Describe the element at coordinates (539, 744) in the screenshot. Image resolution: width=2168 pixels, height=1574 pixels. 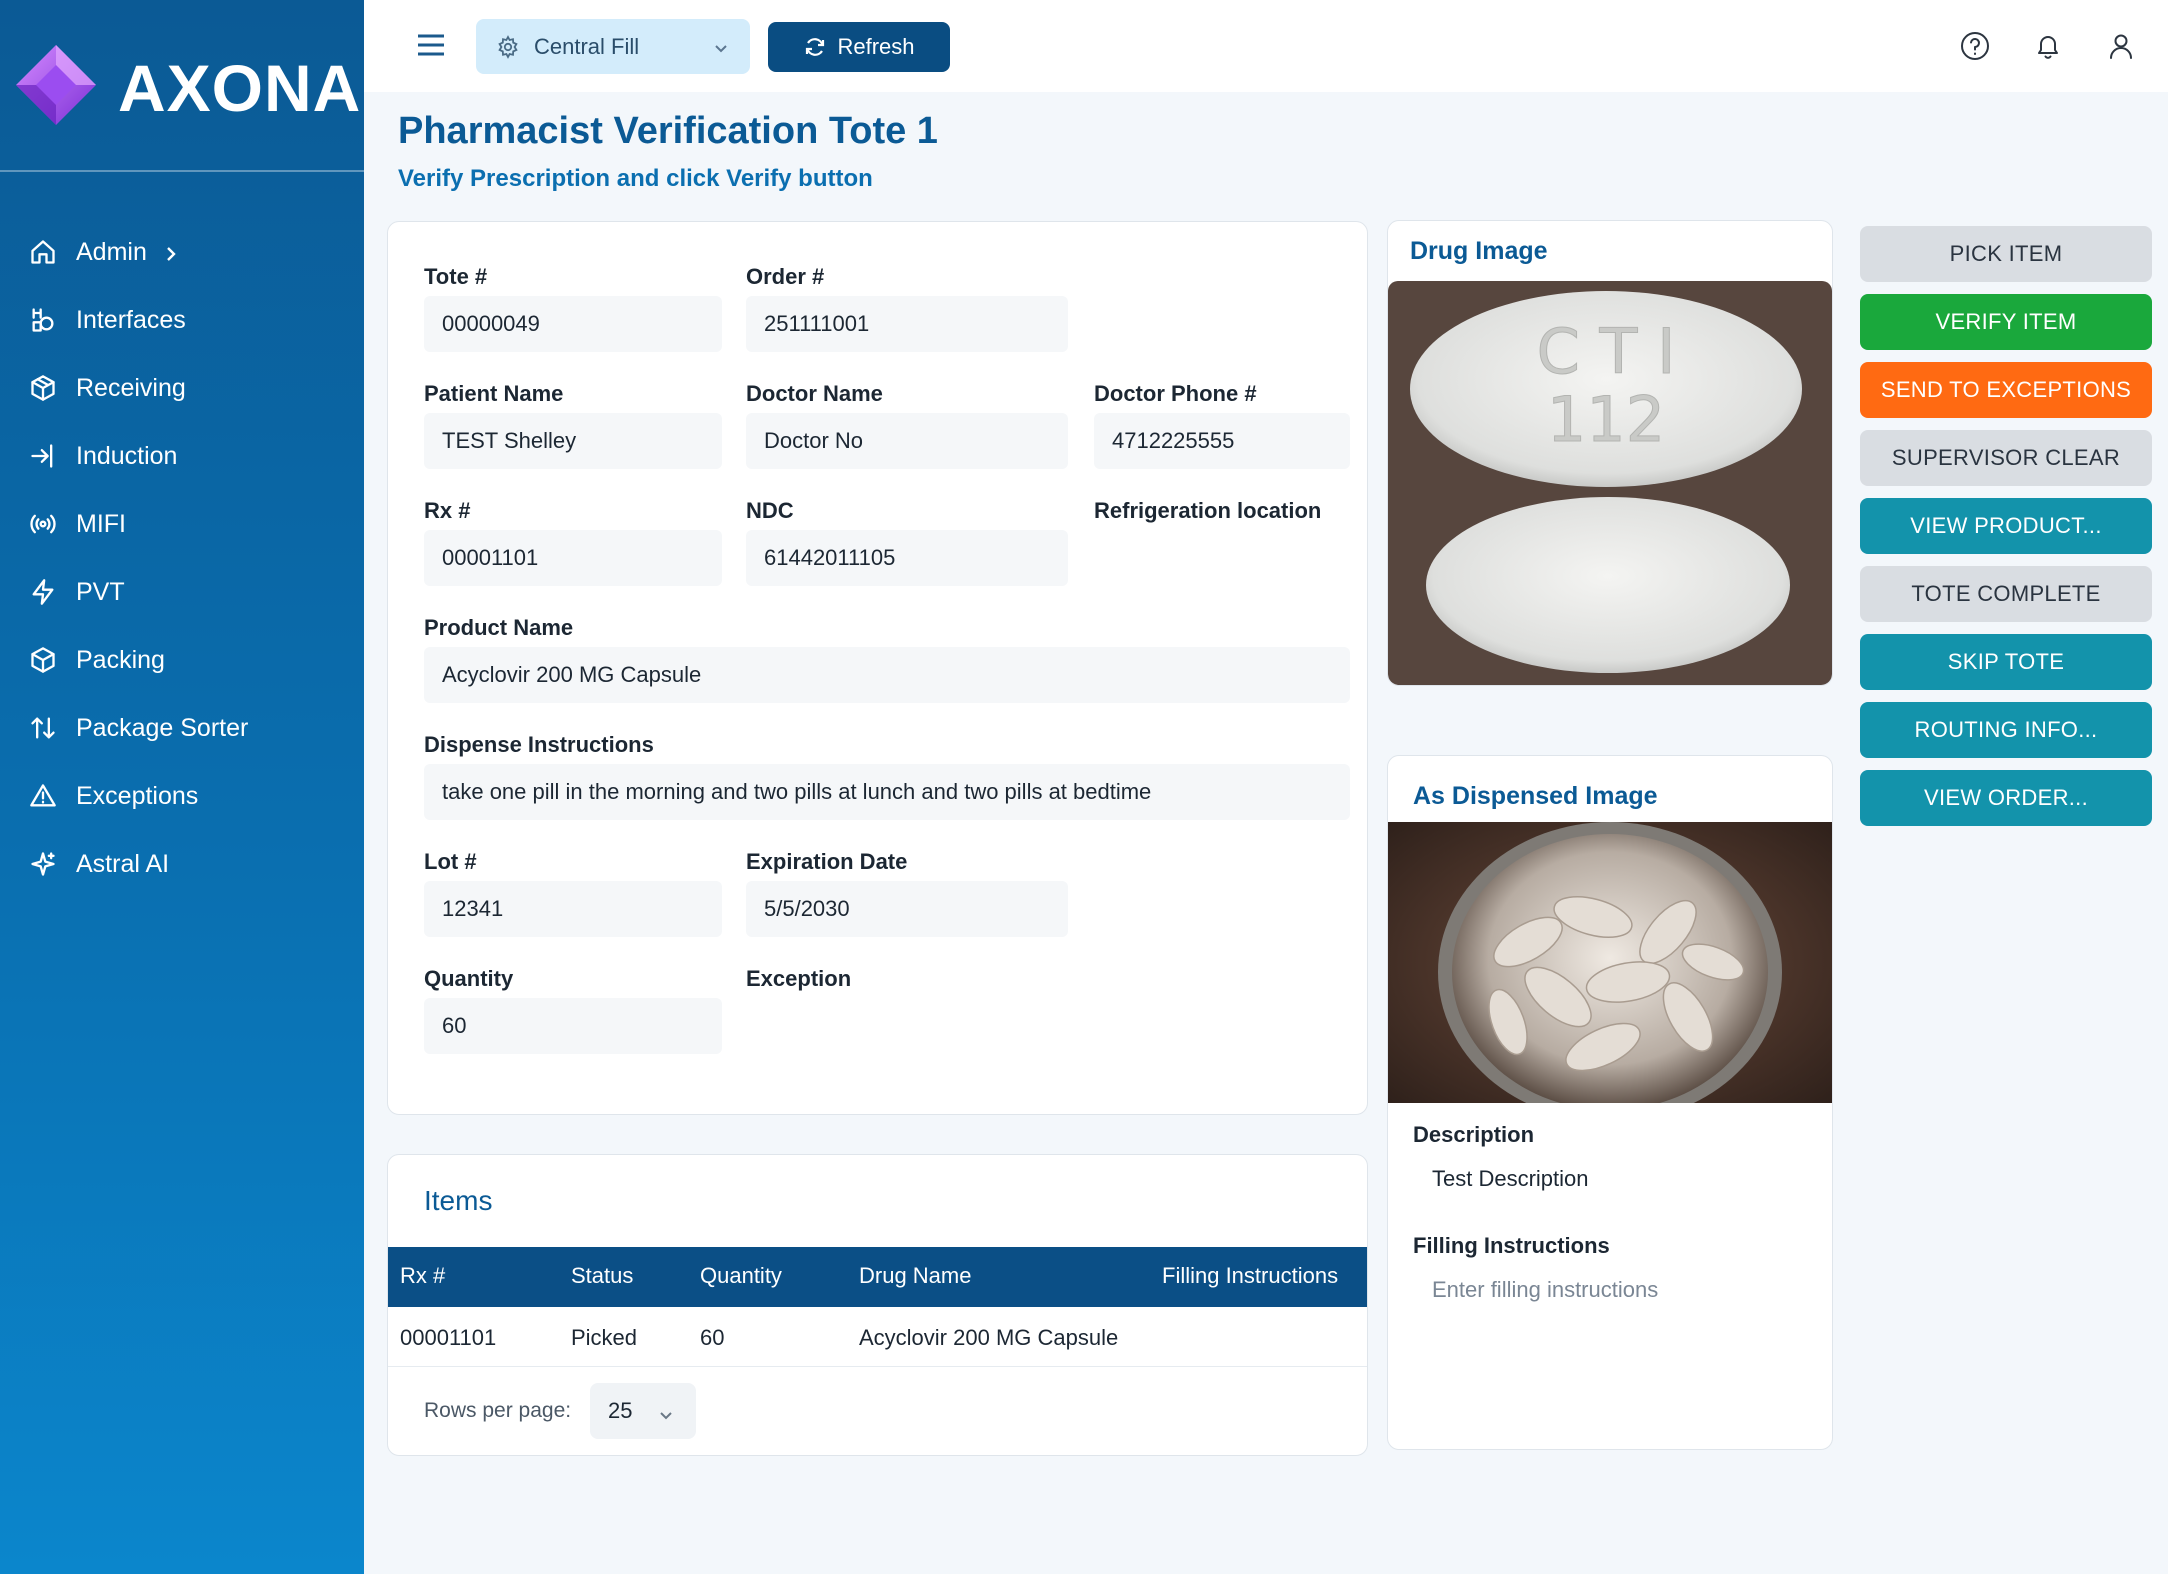
I see `dispense-instructions-label: Dispense Instructions` at that location.